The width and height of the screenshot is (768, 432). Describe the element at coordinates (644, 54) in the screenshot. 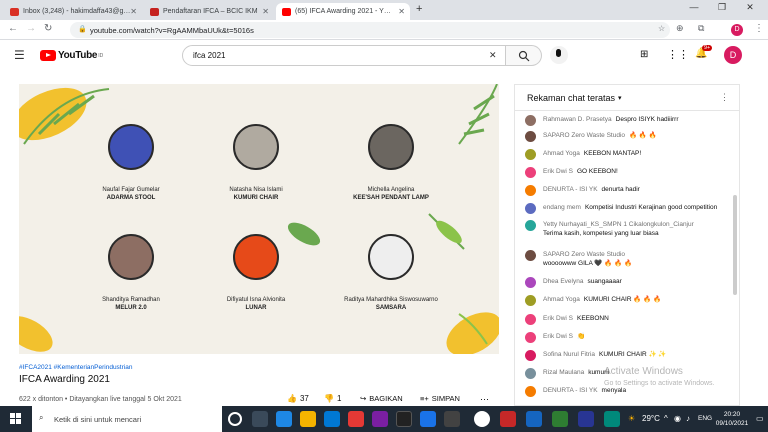

I see `create-video-icon: ⊞` at that location.